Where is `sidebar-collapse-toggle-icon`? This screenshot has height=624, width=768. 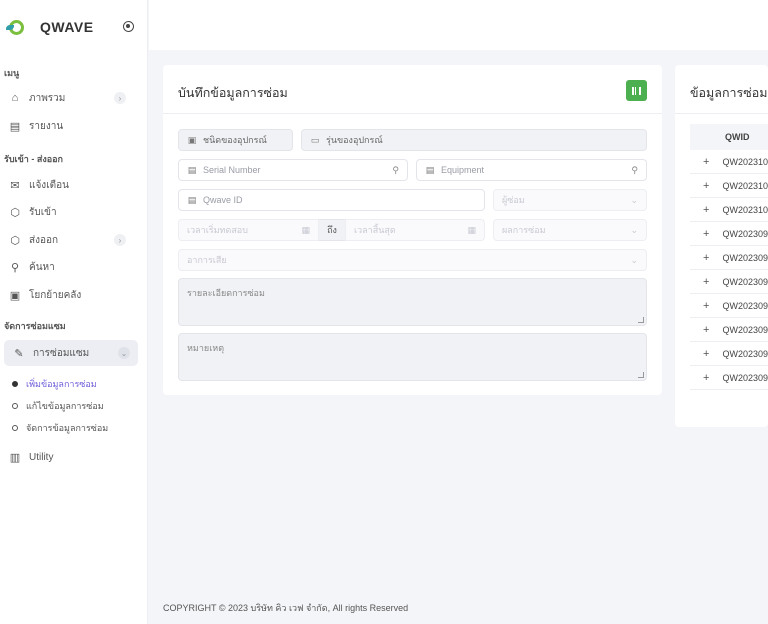 sidebar-collapse-toggle-icon is located at coordinates (128, 26).